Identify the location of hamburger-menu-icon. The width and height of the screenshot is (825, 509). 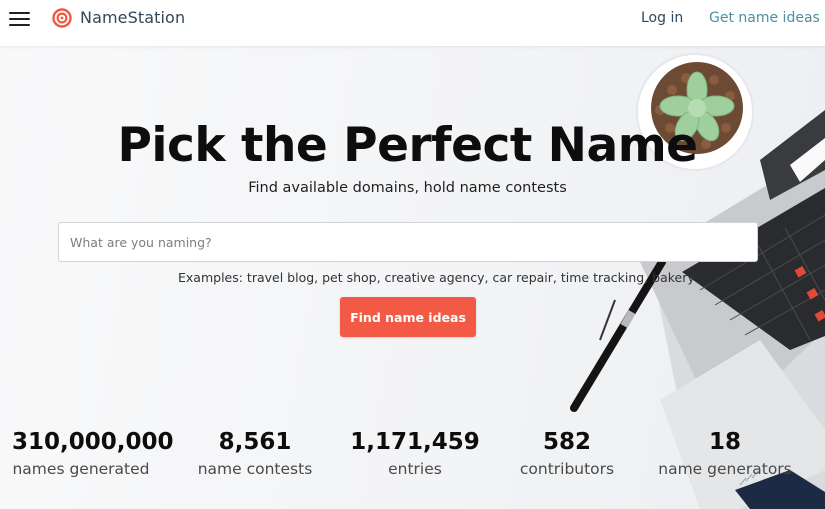
(19, 19).